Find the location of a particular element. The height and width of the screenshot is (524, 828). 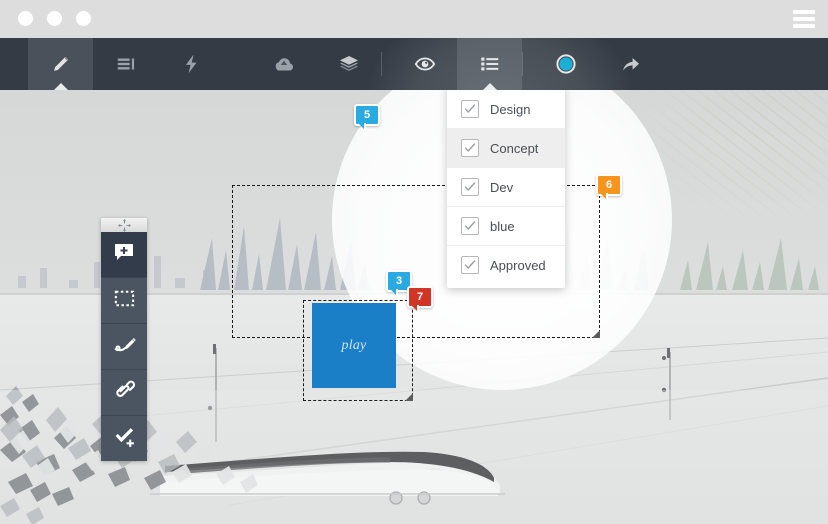

toolbar-left-pad is located at coordinates (14, 64).